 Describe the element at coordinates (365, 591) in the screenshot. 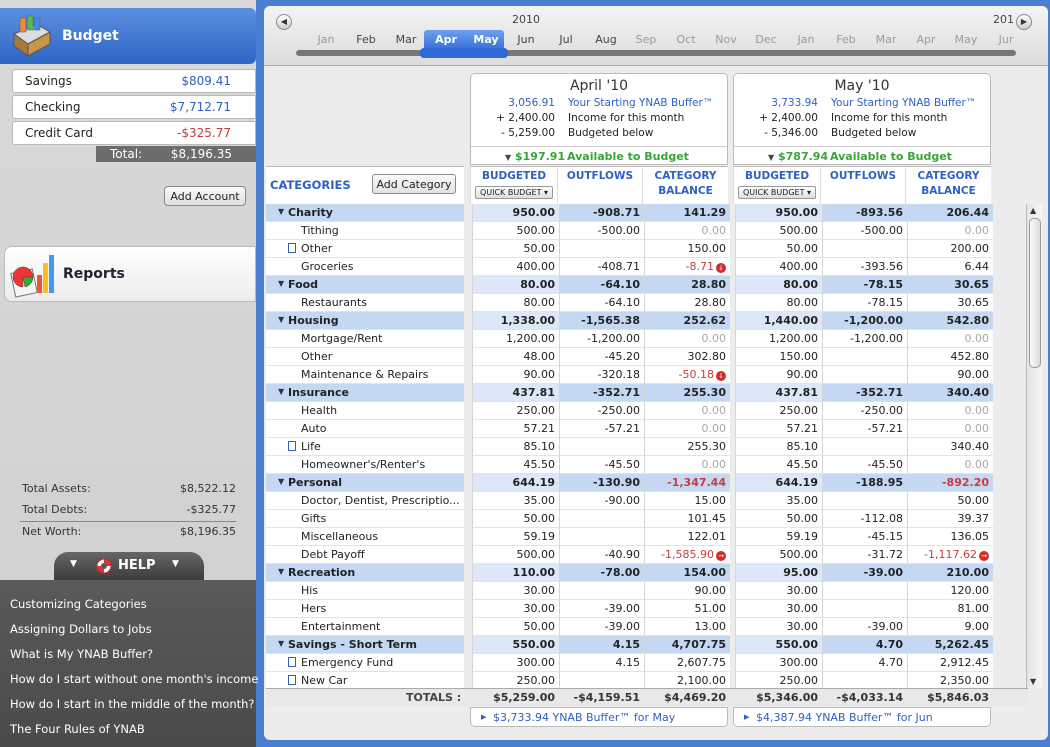

I see `category-name-cell: His` at that location.